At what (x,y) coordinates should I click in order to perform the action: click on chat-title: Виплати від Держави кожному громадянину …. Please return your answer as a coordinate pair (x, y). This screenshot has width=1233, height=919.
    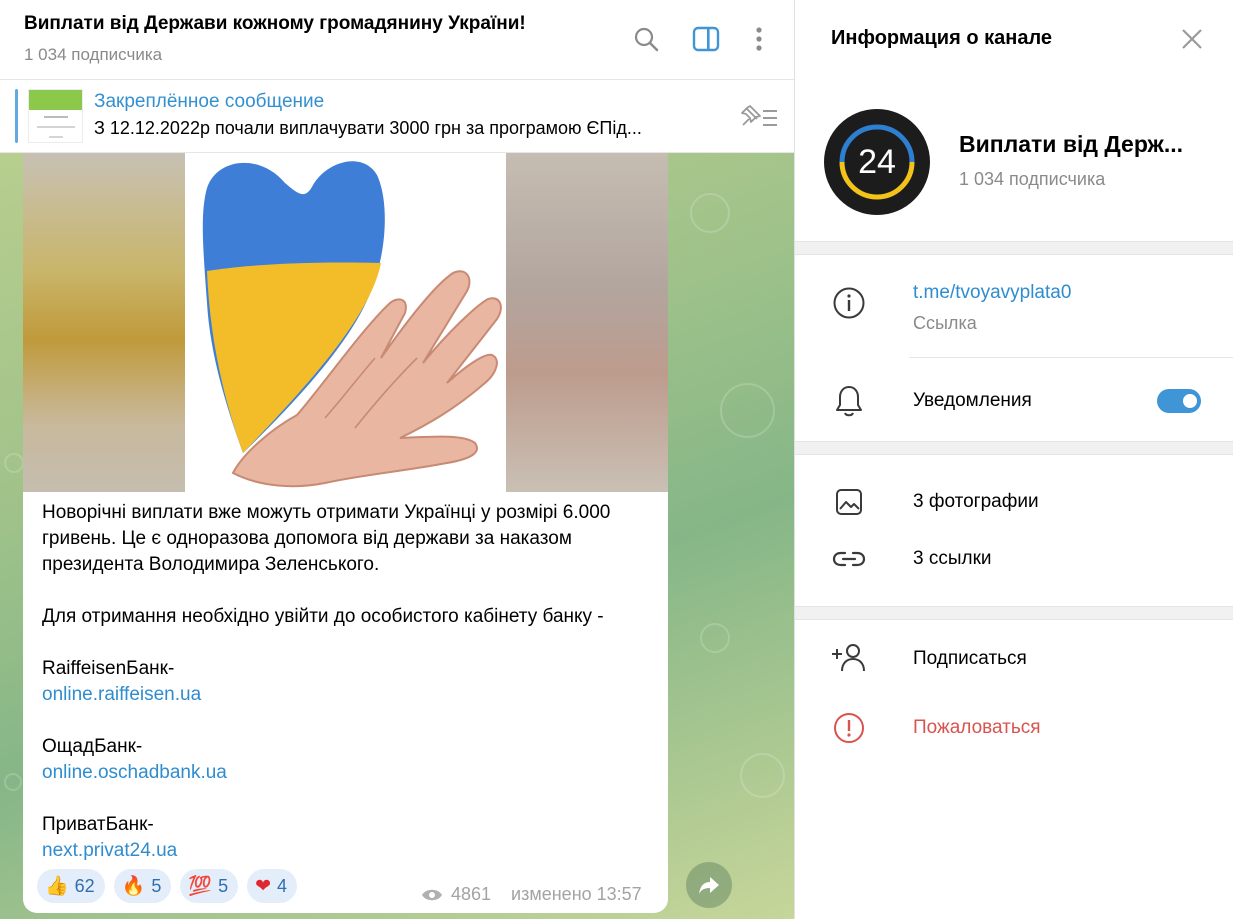
    Looking at the image, I should click on (275, 24).